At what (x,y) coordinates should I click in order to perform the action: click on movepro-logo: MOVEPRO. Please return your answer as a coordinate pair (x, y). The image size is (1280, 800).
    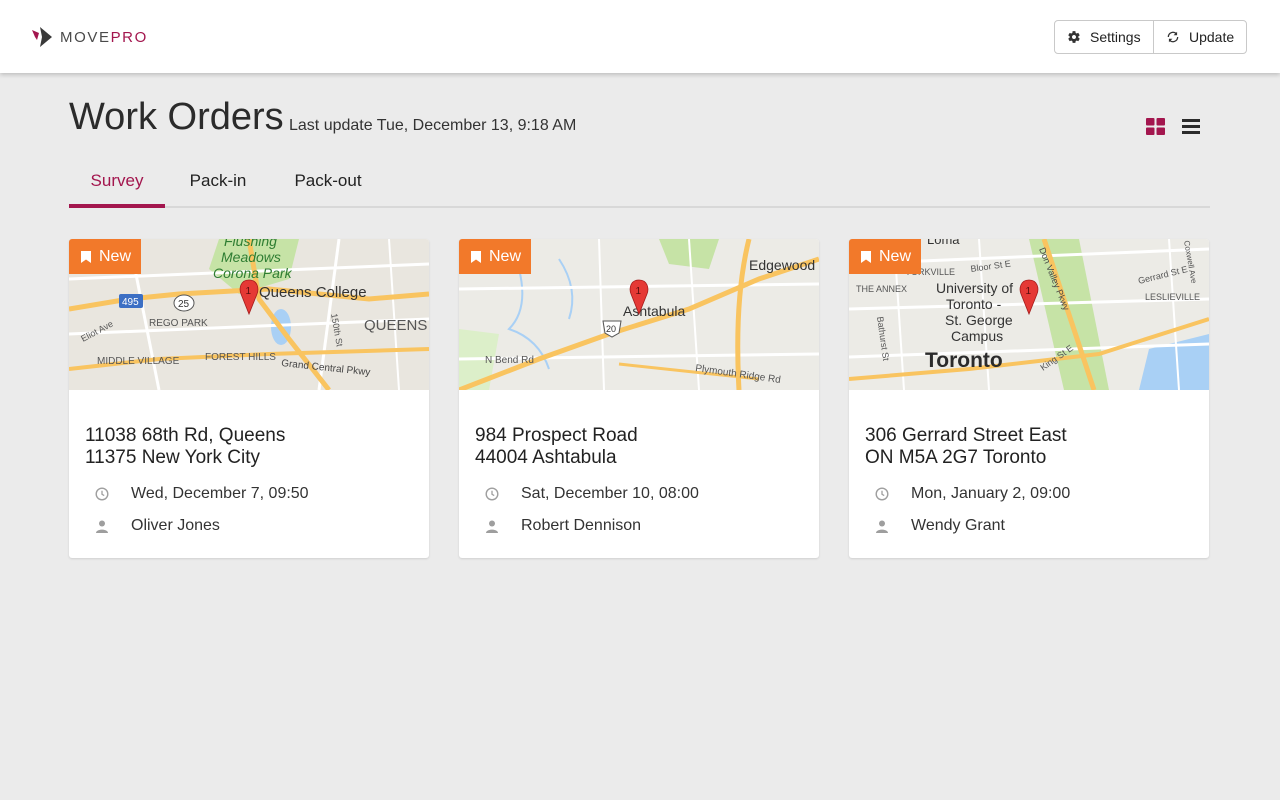
    Looking at the image, I should click on (90, 37).